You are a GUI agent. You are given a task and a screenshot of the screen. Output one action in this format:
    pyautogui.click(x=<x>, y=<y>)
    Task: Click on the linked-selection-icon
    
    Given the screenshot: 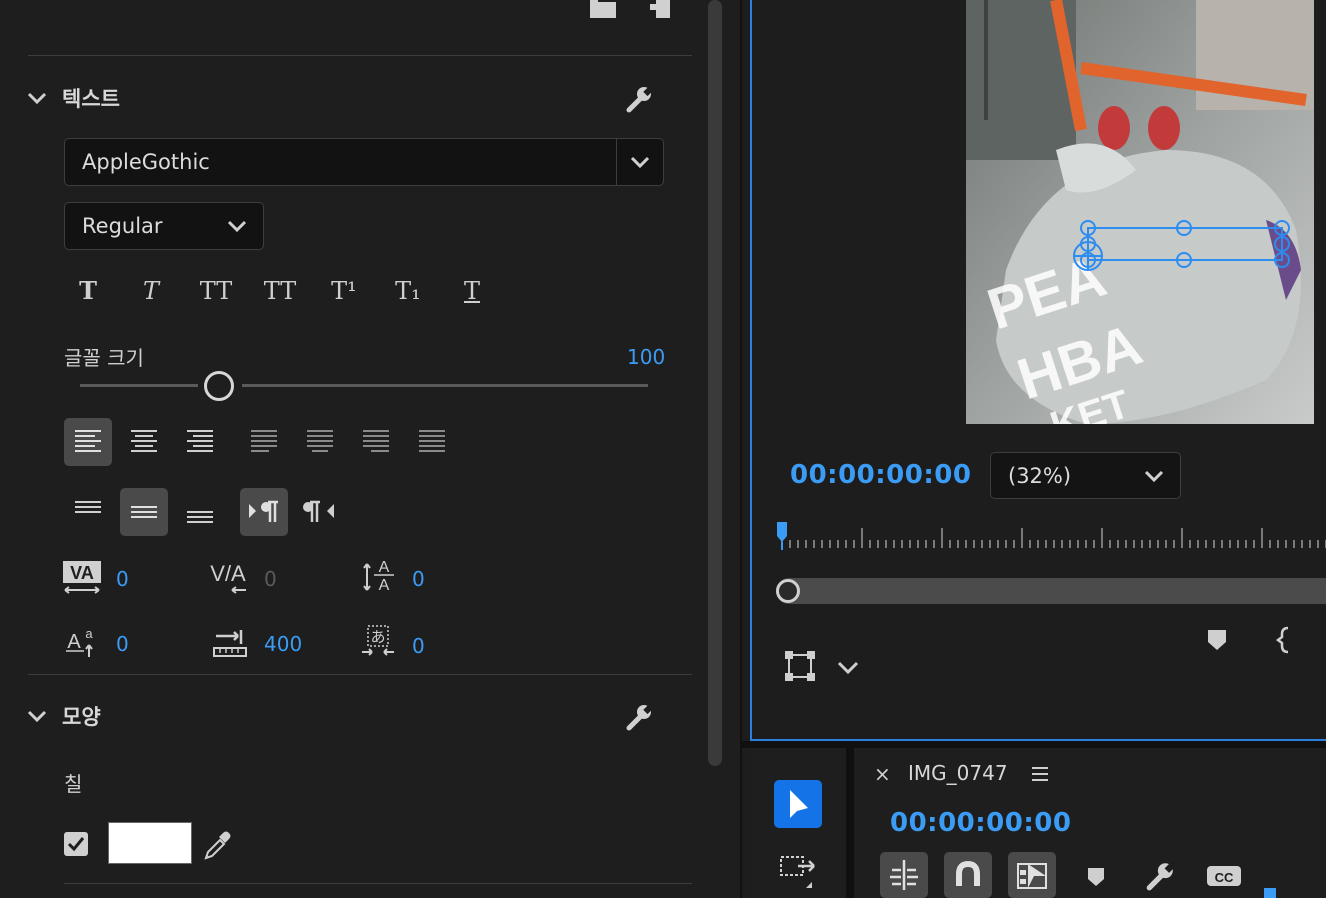 What is the action you would take?
    pyautogui.click(x=1032, y=876)
    